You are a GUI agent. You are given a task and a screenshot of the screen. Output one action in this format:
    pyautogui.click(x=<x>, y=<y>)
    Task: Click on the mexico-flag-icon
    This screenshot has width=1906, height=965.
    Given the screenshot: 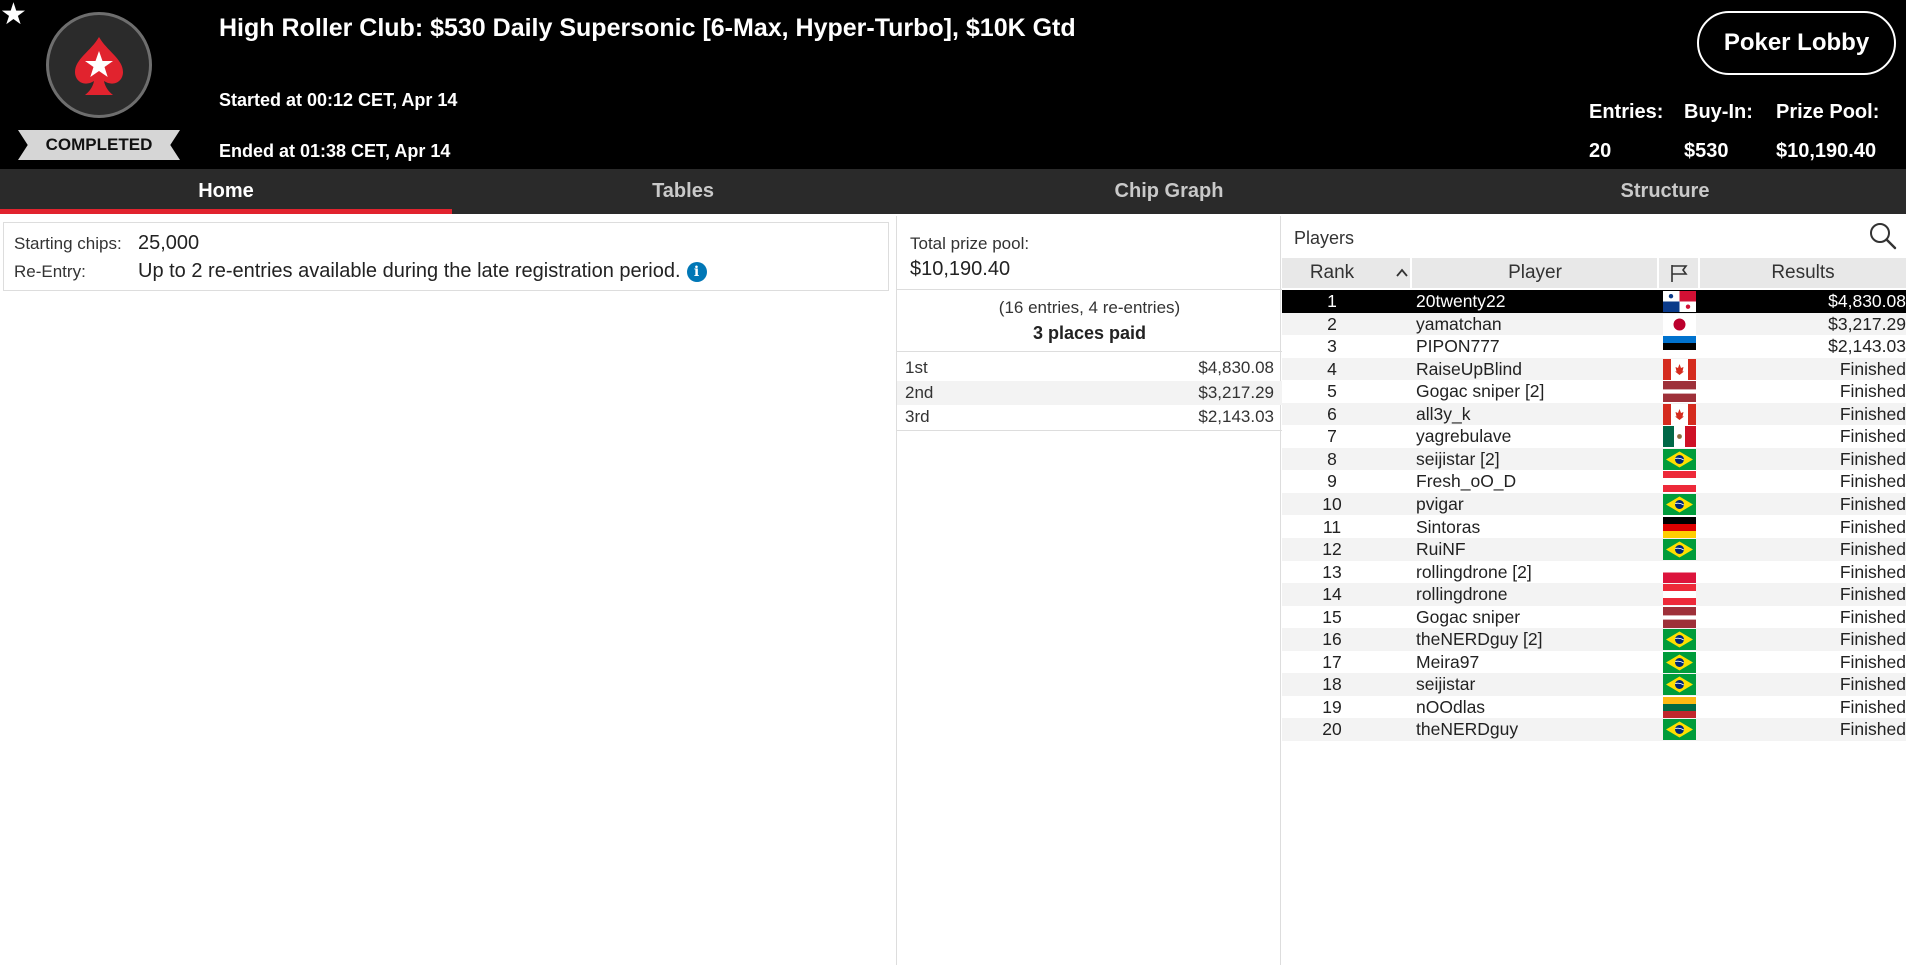 What is the action you would take?
    pyautogui.click(x=1679, y=437)
    